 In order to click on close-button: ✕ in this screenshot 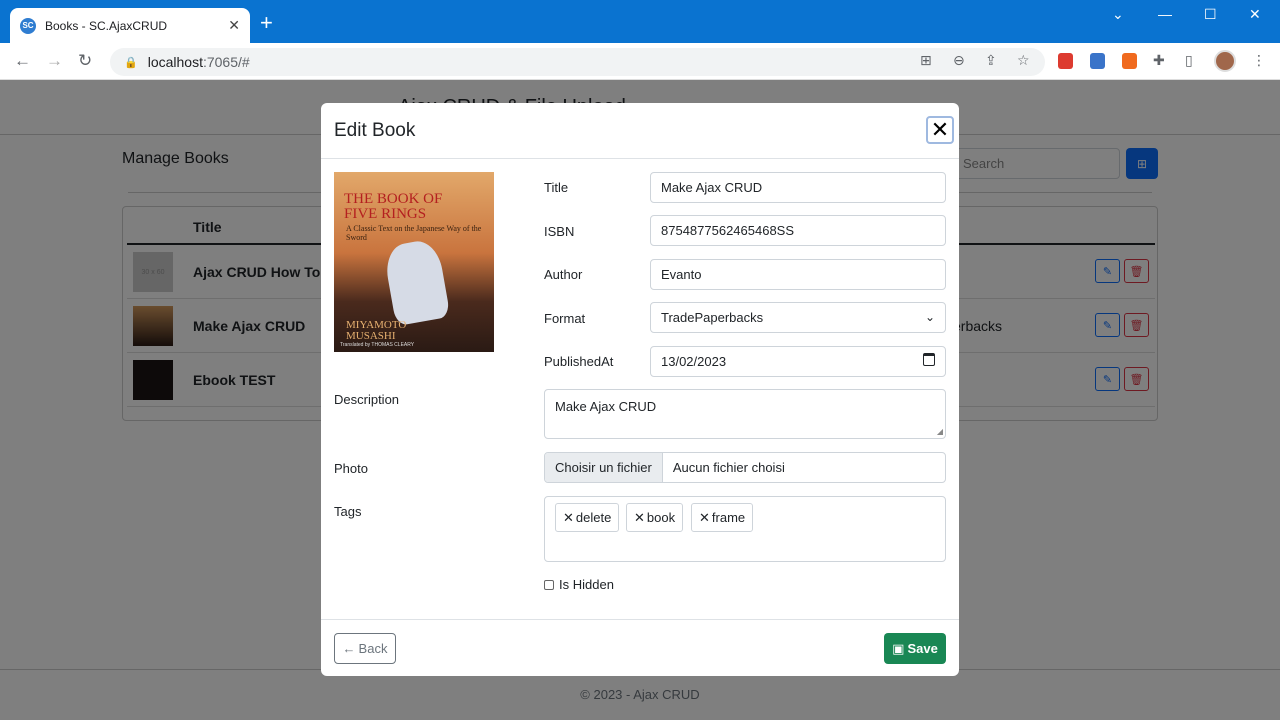, I will do `click(940, 130)`.